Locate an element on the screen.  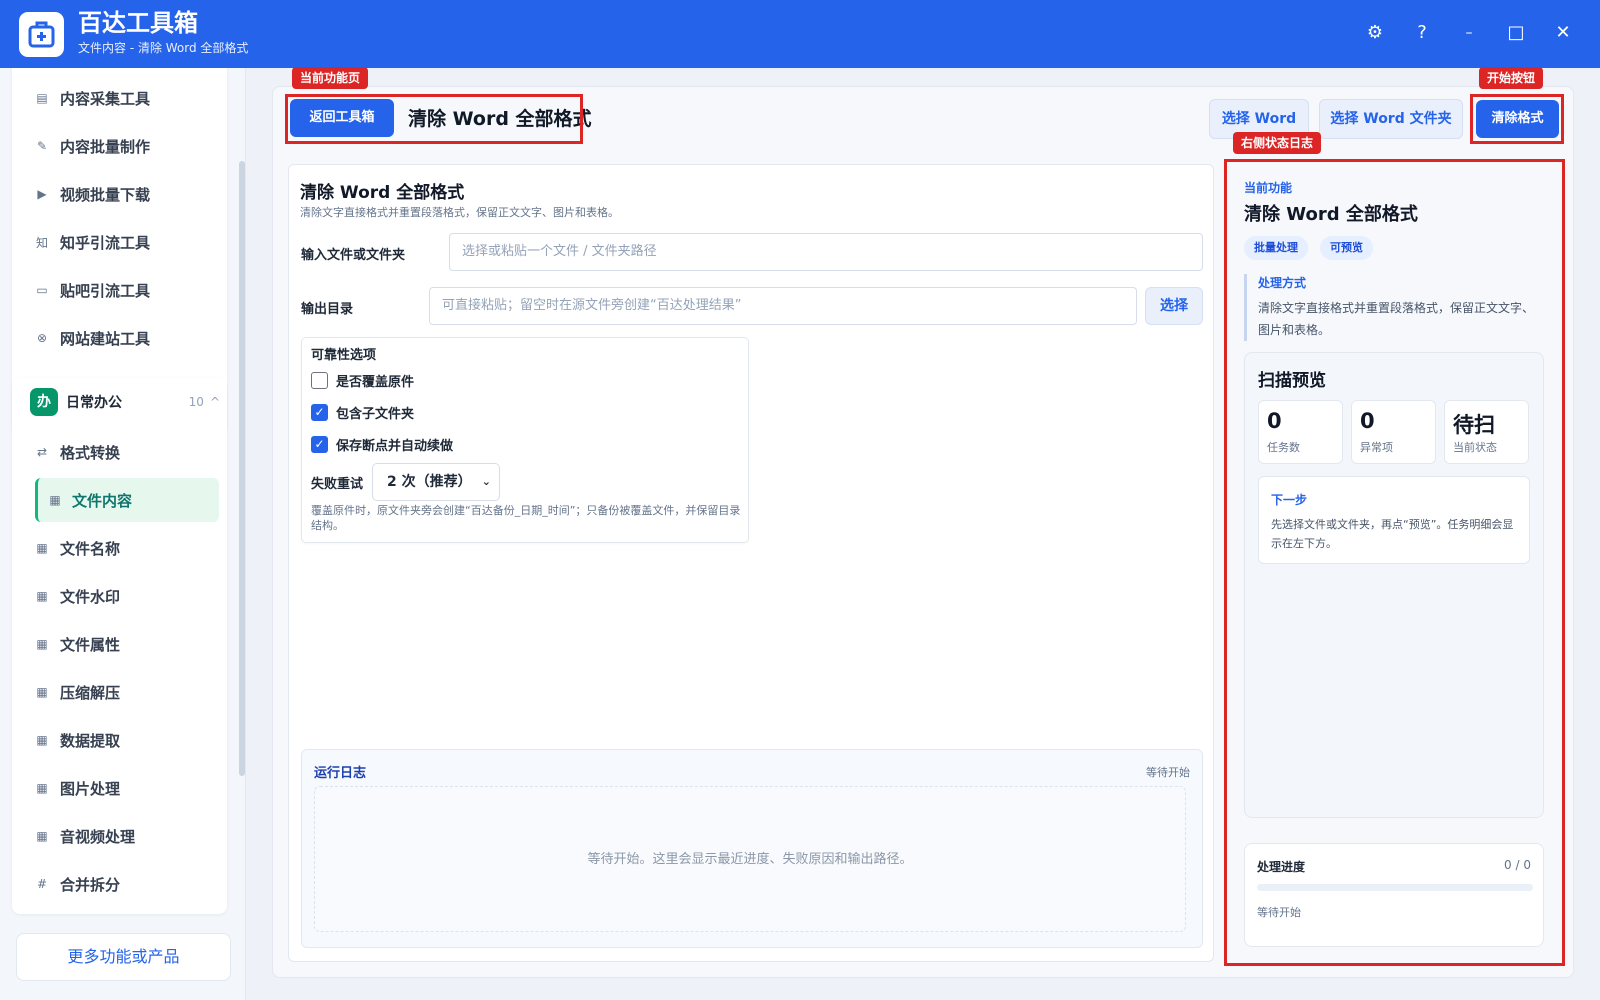
sidebar-scrollbar is located at coordinates (241, 526).